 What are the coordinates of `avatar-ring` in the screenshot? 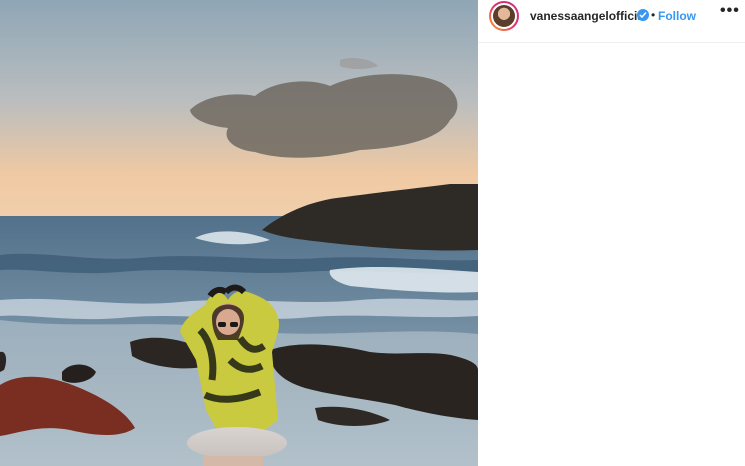 It's located at (504, 16).